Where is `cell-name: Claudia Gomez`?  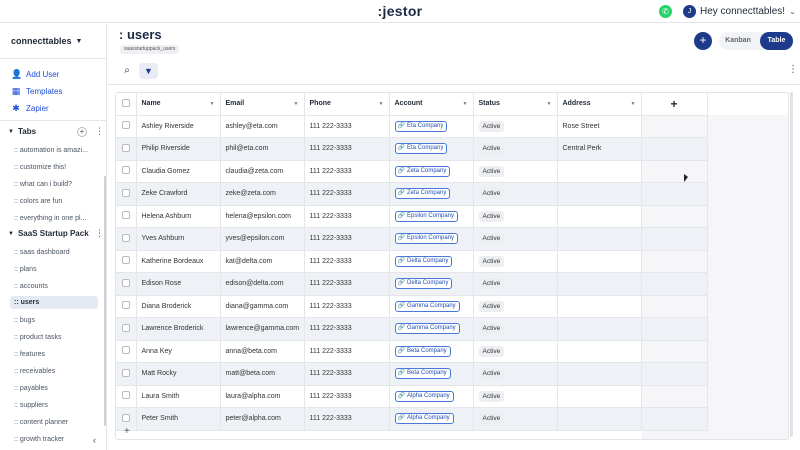 cell-name: Claudia Gomez is located at coordinates (178, 171).